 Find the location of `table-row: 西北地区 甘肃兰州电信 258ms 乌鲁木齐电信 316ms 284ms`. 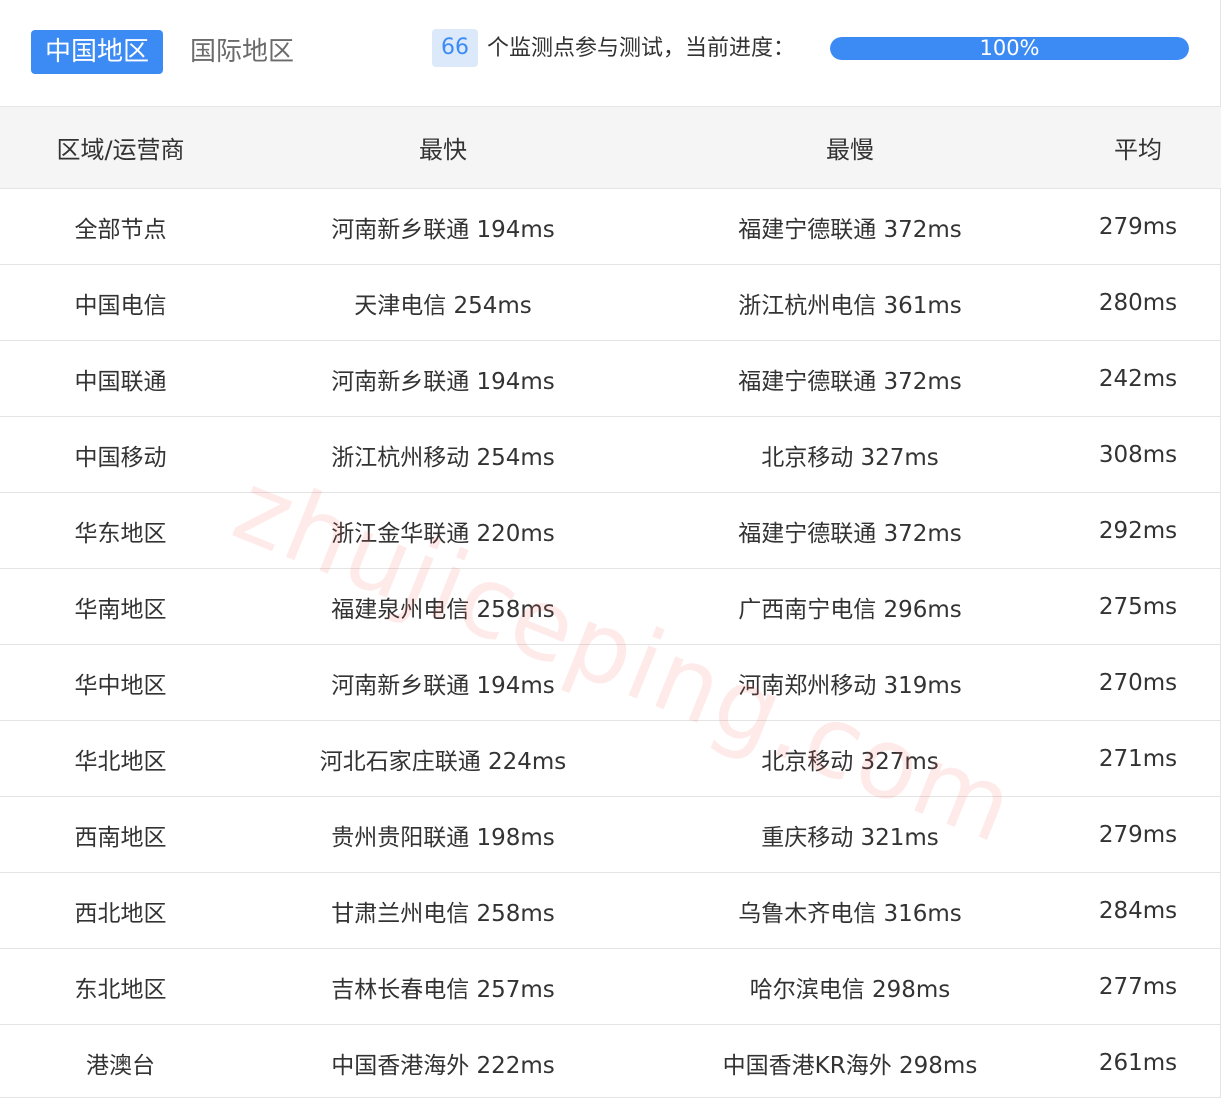

table-row: 西北地区 甘肃兰州电信 258ms 乌鲁木齐电信 316ms 284ms is located at coordinates (610, 910).